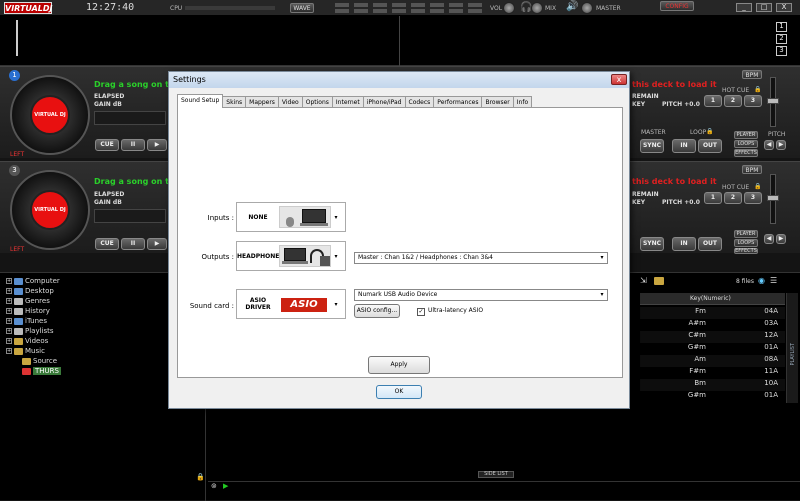  I want to click on side-list-button: SIDE LIST, so click(496, 474).